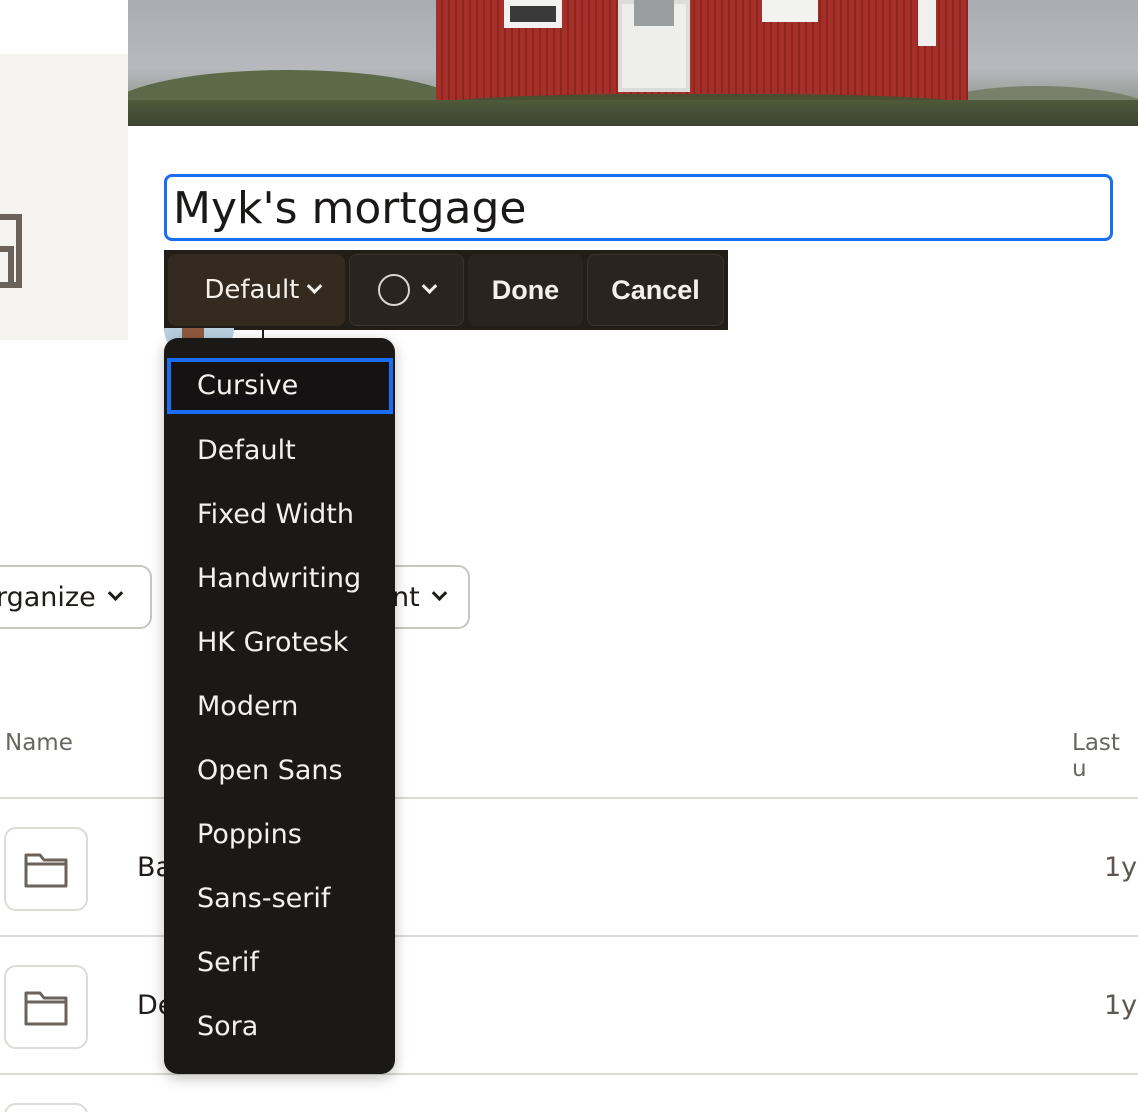 The width and height of the screenshot is (1138, 1112). Describe the element at coordinates (406, 597) in the screenshot. I see `second-filter-label: nt` at that location.